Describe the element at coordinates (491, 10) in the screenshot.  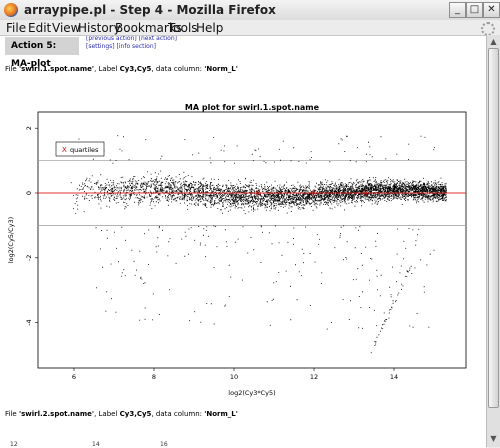
I see `close-button: ✕` at that location.